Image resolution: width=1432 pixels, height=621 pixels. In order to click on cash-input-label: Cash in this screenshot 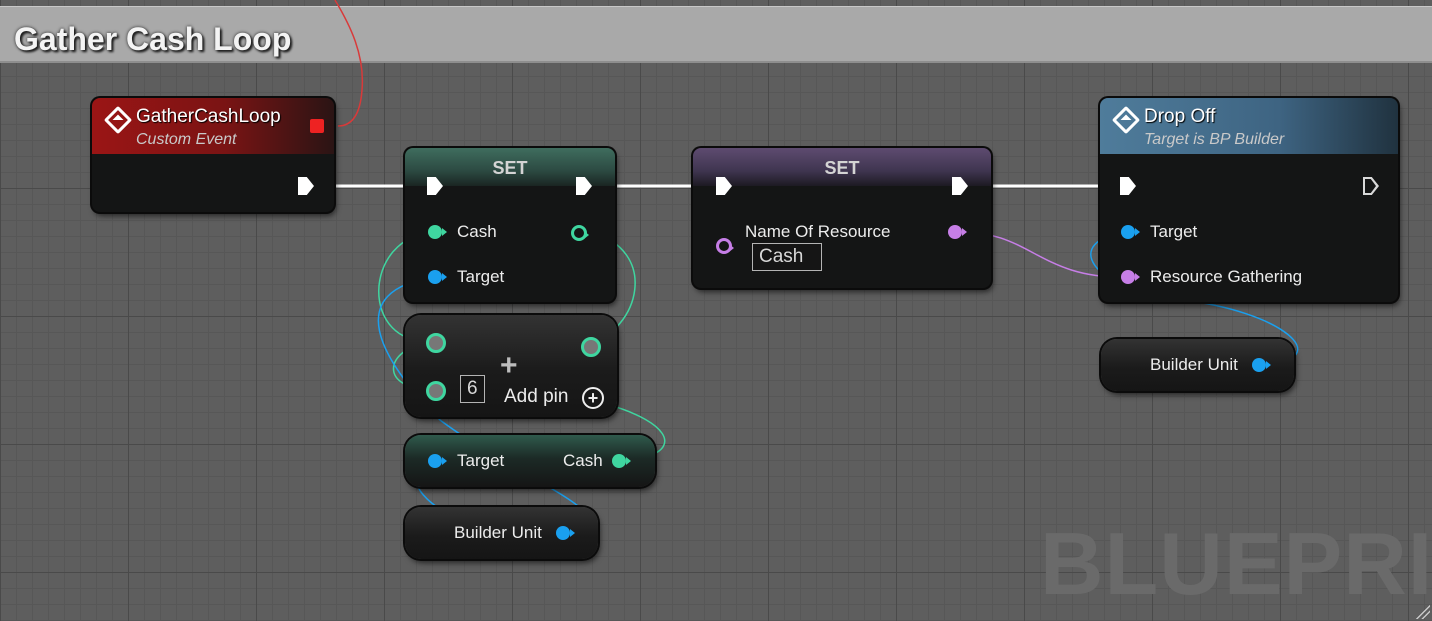, I will do `click(477, 231)`.